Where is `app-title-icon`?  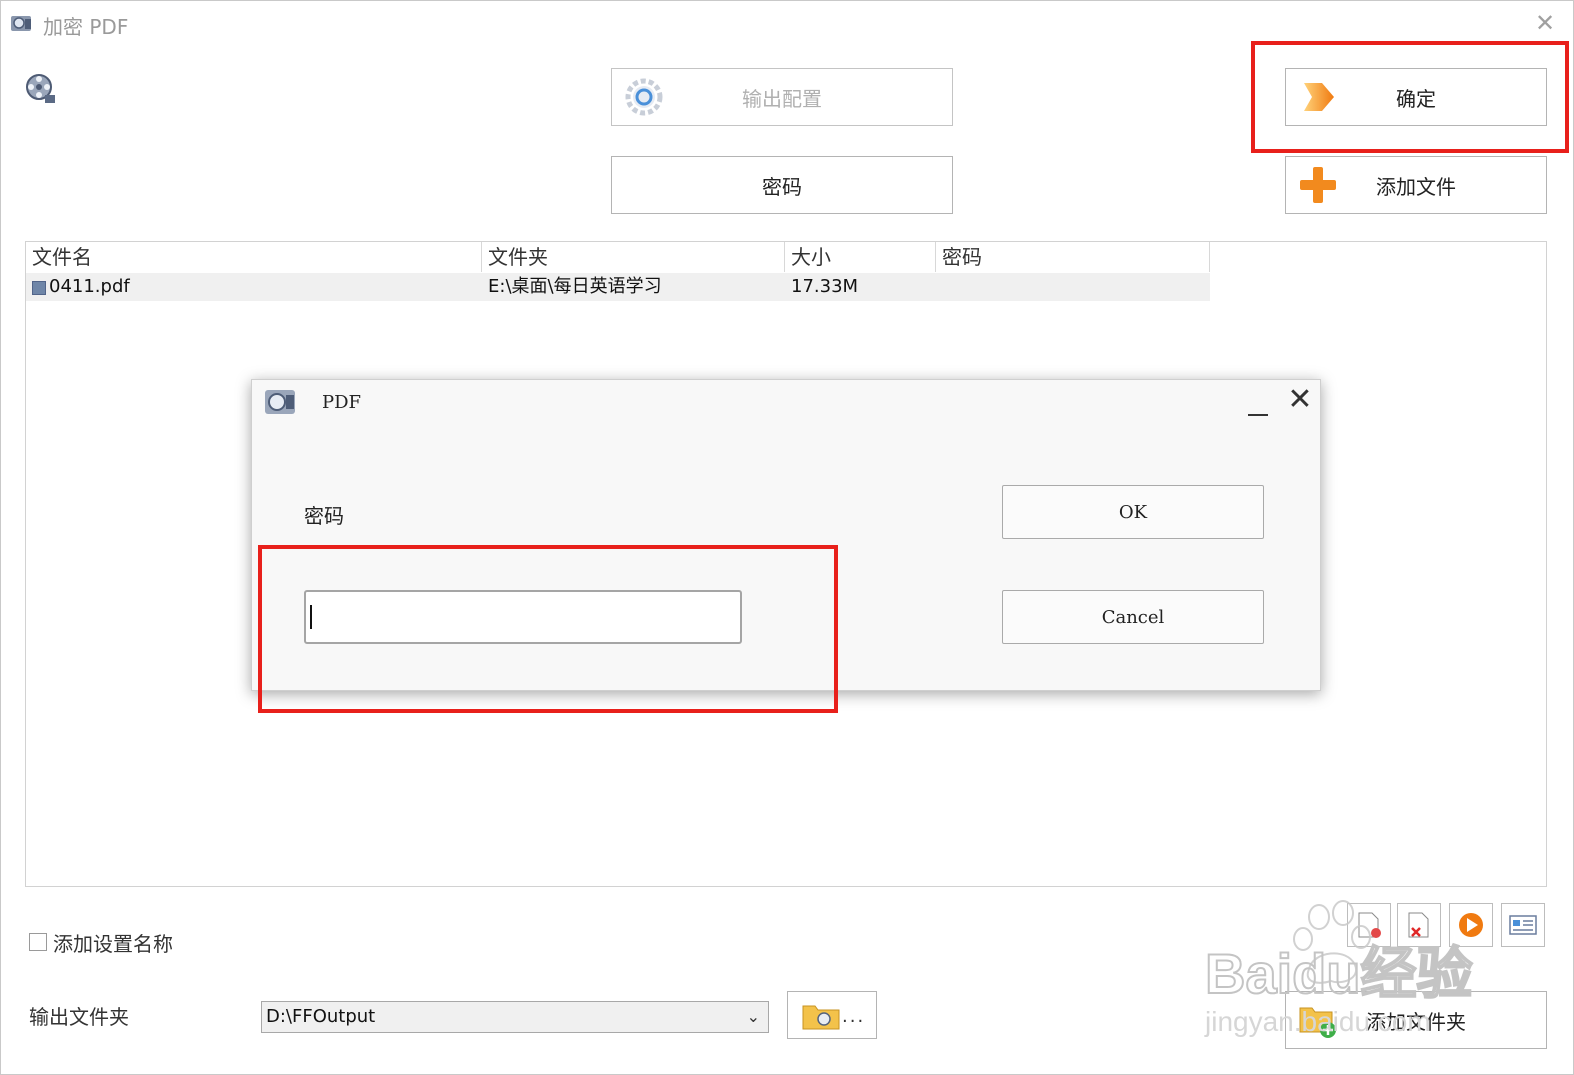 app-title-icon is located at coordinates (21, 23).